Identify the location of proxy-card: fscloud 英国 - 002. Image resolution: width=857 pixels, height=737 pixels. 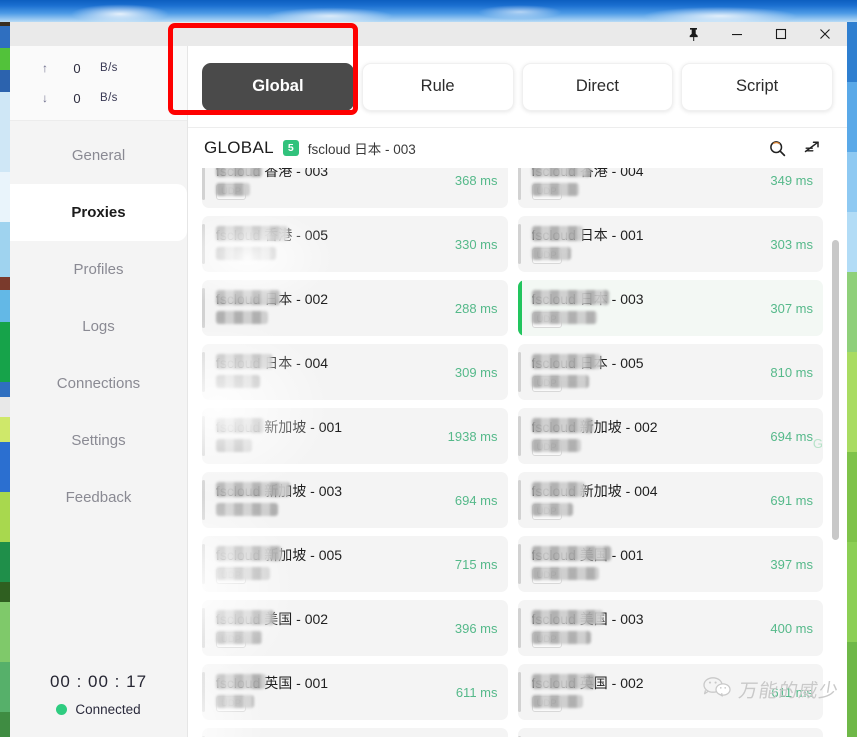
(355, 732).